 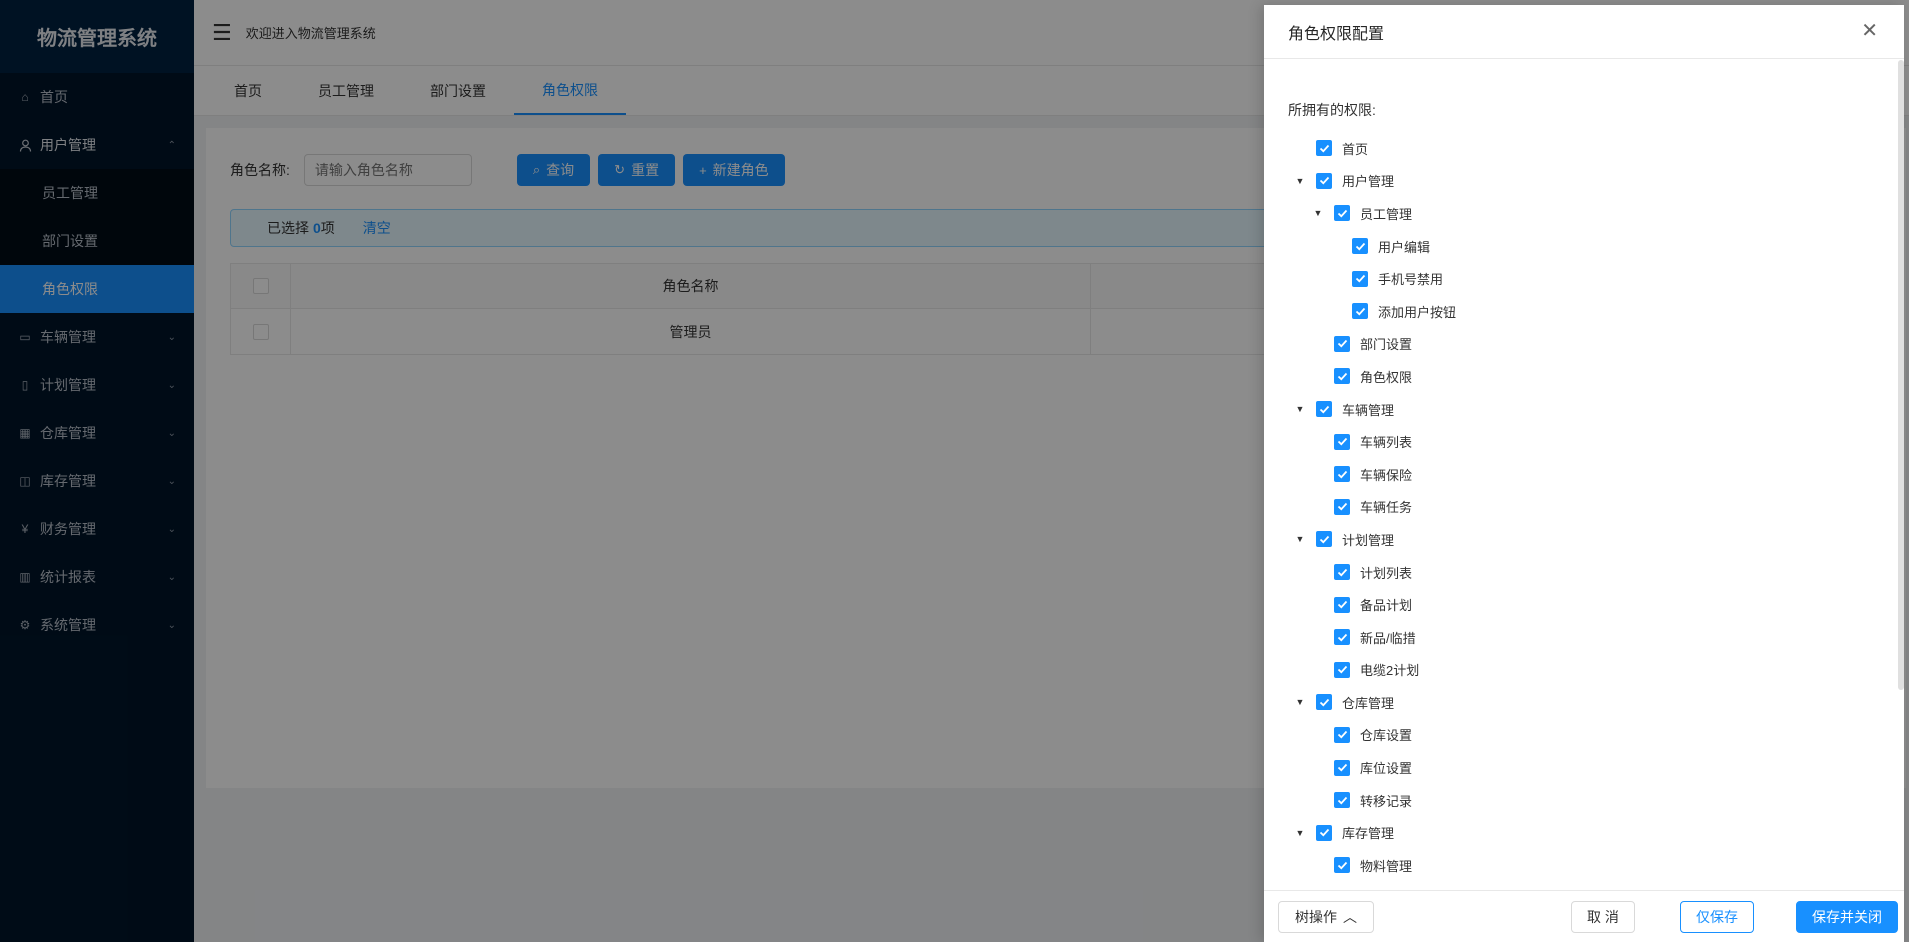 I want to click on tree-node-label: 车辆管理, so click(x=1368, y=410).